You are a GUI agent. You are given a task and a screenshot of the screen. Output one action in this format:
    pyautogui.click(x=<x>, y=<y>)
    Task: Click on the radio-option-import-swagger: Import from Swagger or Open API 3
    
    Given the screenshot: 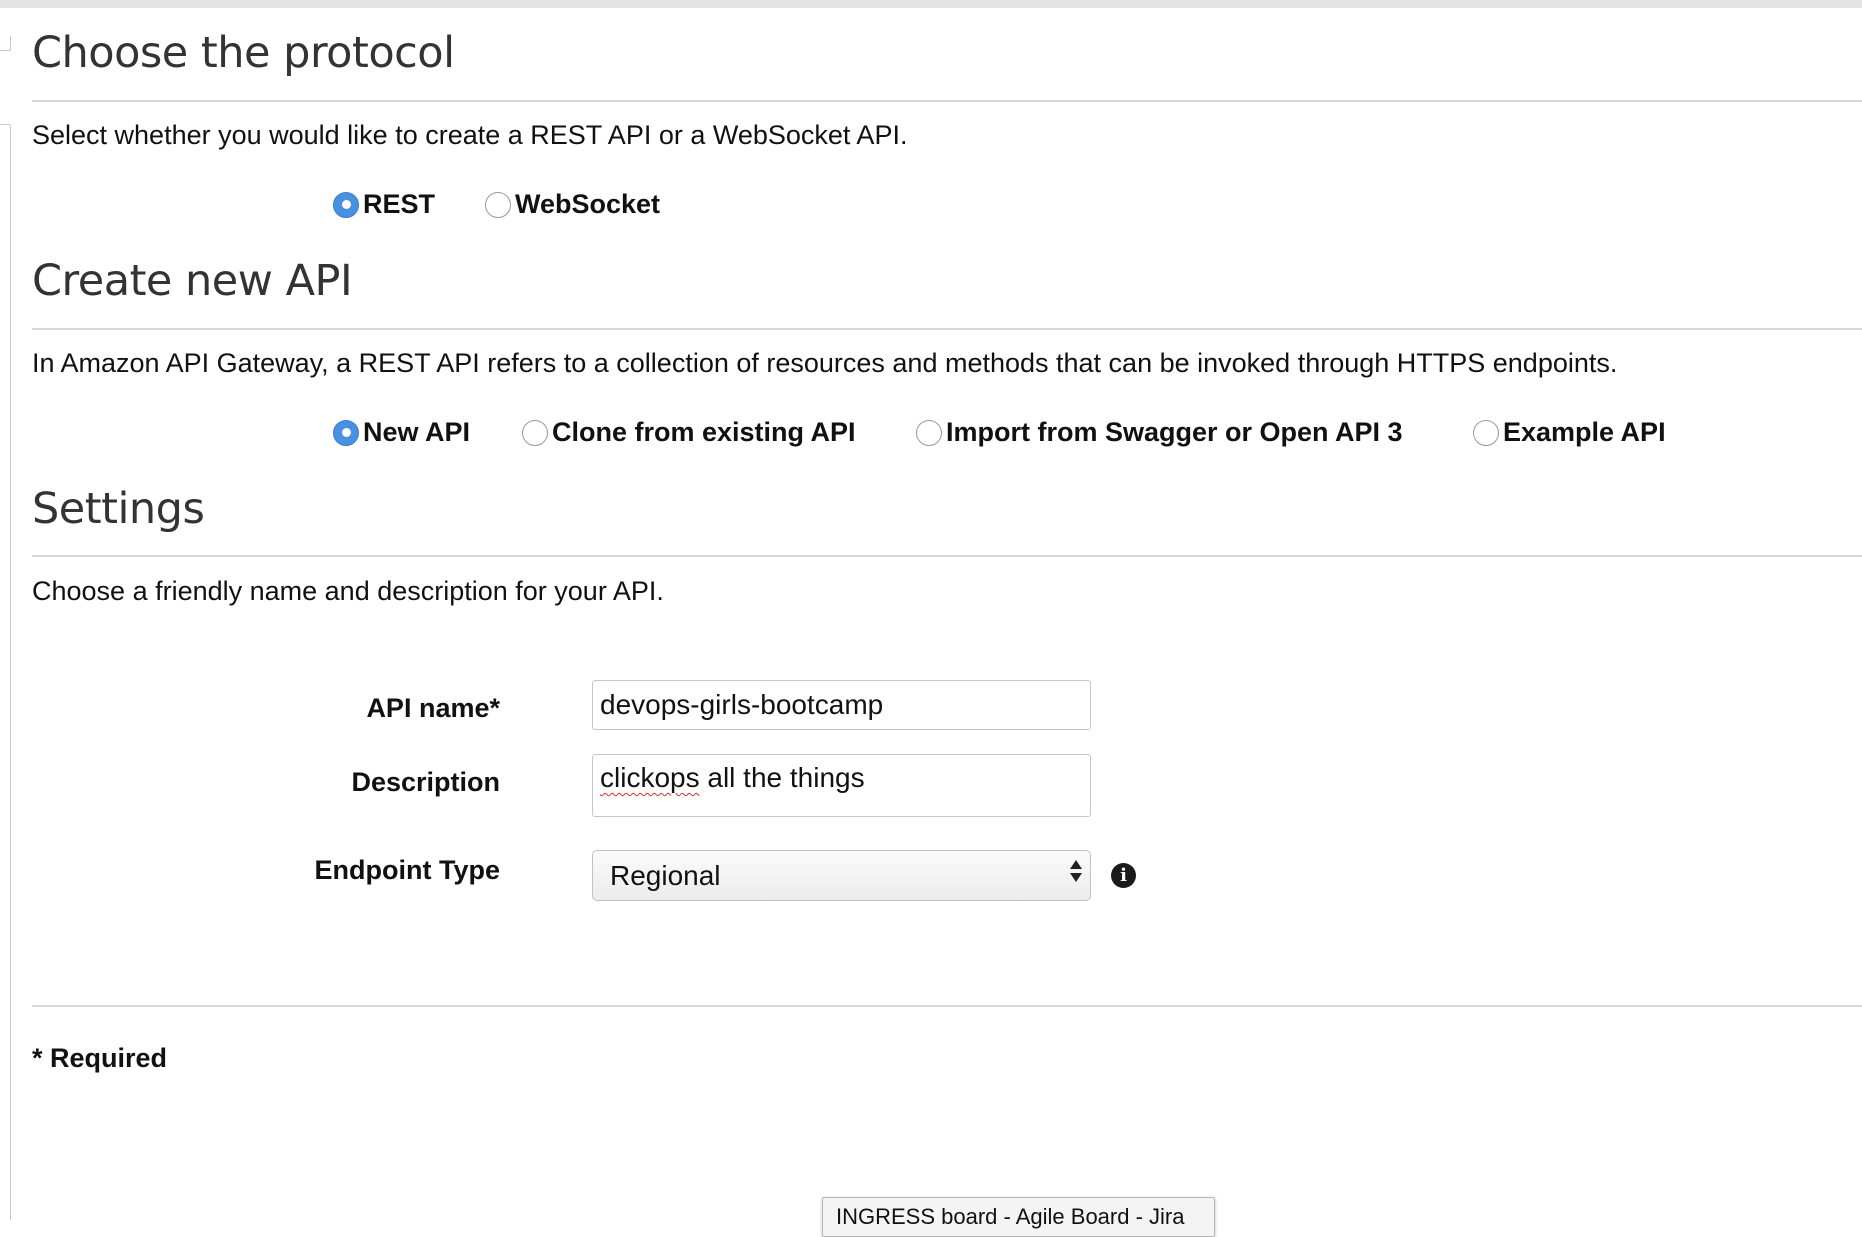 What is the action you would take?
    pyautogui.click(x=1159, y=432)
    